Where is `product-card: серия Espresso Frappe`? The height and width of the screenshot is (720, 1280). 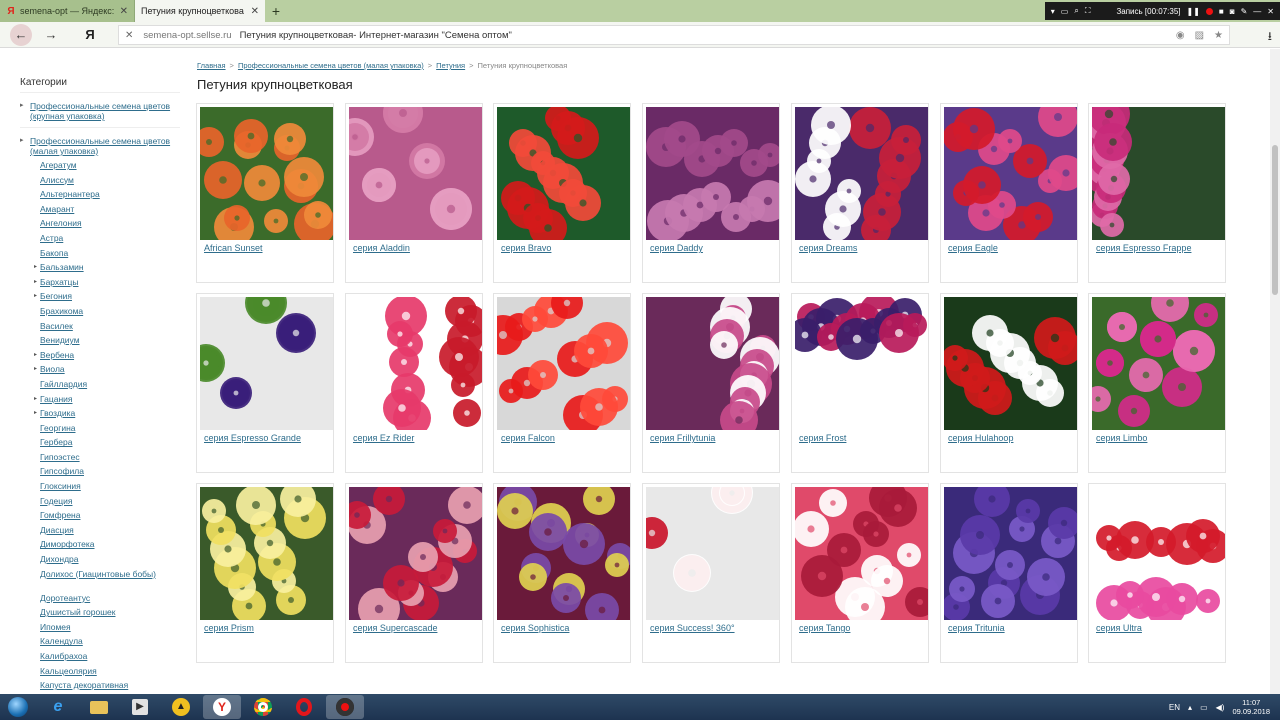
product-card: серия Espresso Frappe is located at coordinates (1157, 193).